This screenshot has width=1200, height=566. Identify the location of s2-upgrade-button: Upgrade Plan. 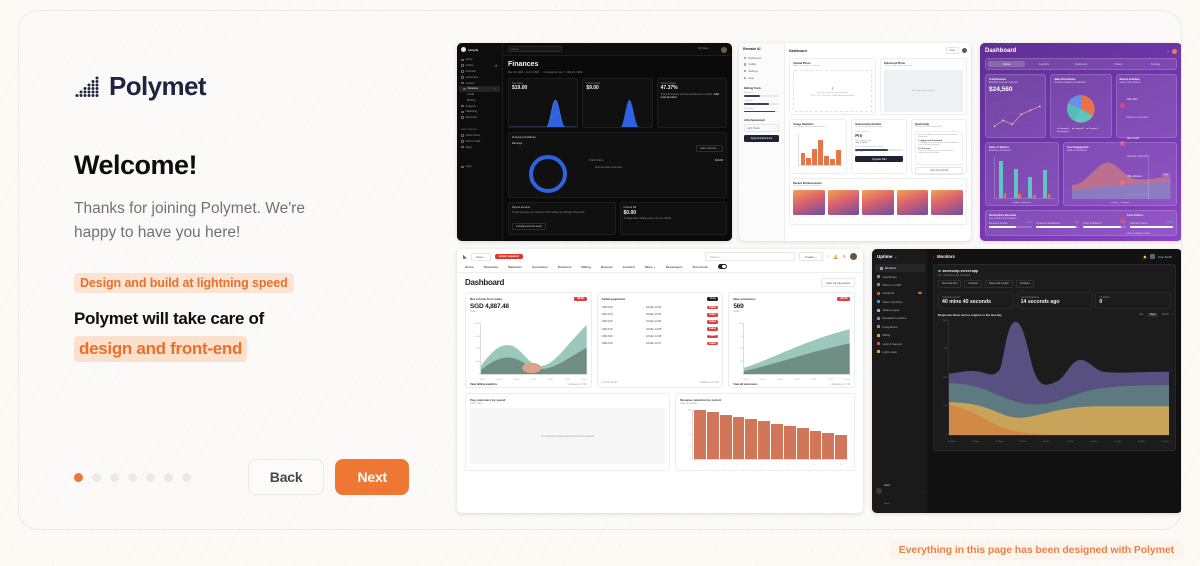
(879, 159).